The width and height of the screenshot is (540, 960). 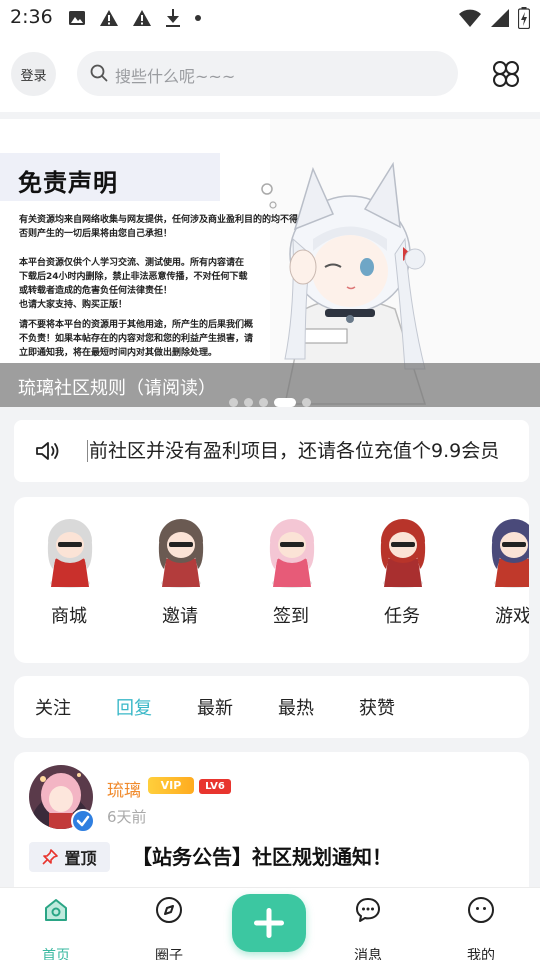 What do you see at coordinates (68, 183) in the screenshot?
I see `banner-title: 免责声明` at bounding box center [68, 183].